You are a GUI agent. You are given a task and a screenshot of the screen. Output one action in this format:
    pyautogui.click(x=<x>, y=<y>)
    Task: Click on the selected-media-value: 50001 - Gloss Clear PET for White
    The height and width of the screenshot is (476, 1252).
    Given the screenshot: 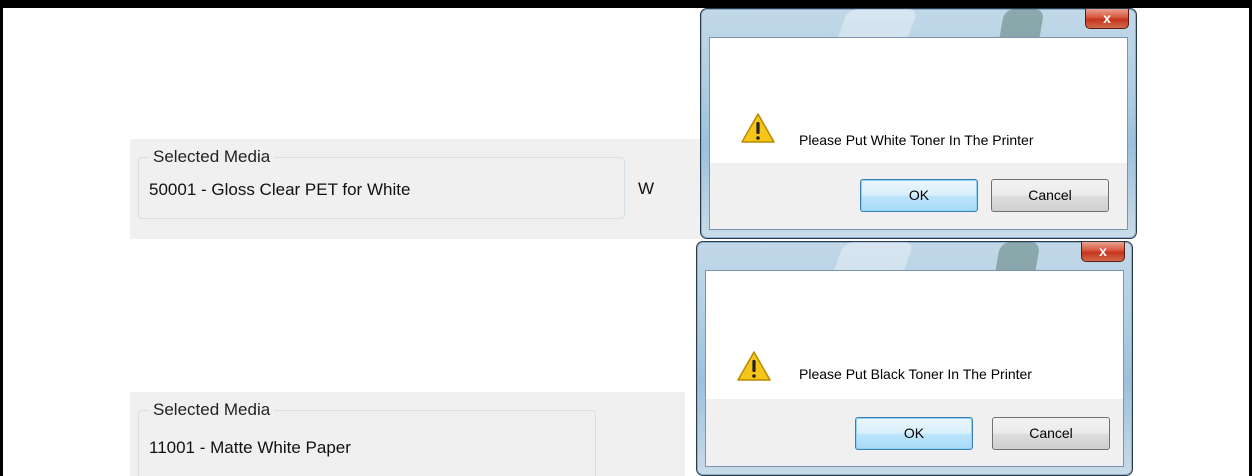 What is the action you would take?
    pyautogui.click(x=280, y=189)
    